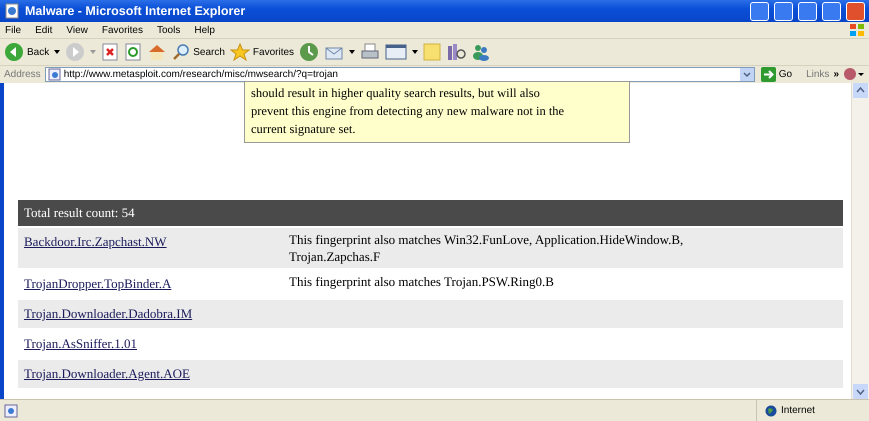  What do you see at coordinates (399, 74) in the screenshot?
I see `address-field: http://www.metasploit.com/research/misc/mwsearch/?q=trojan` at bounding box center [399, 74].